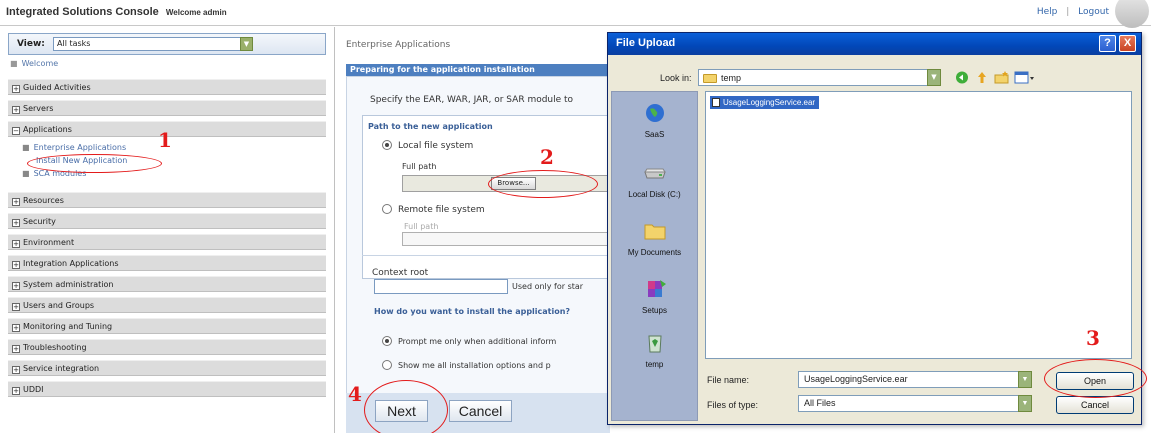  I want to click on back-icon, so click(962, 77).